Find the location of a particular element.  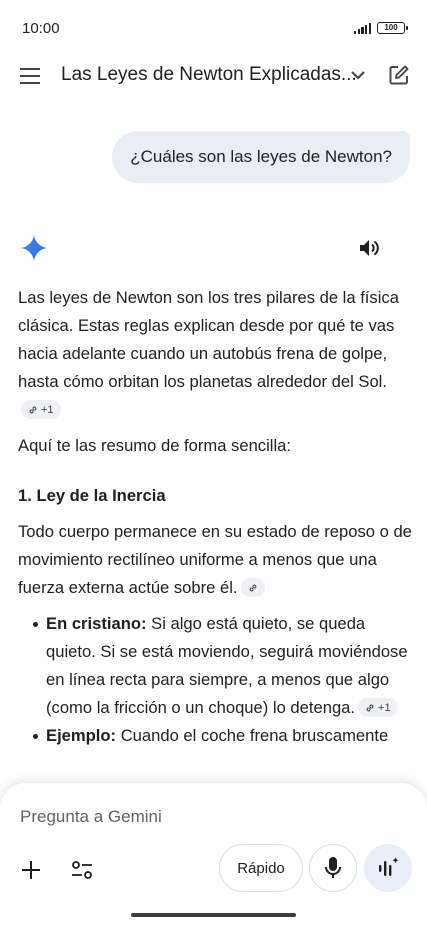

model-label: Rápido is located at coordinates (261, 868).